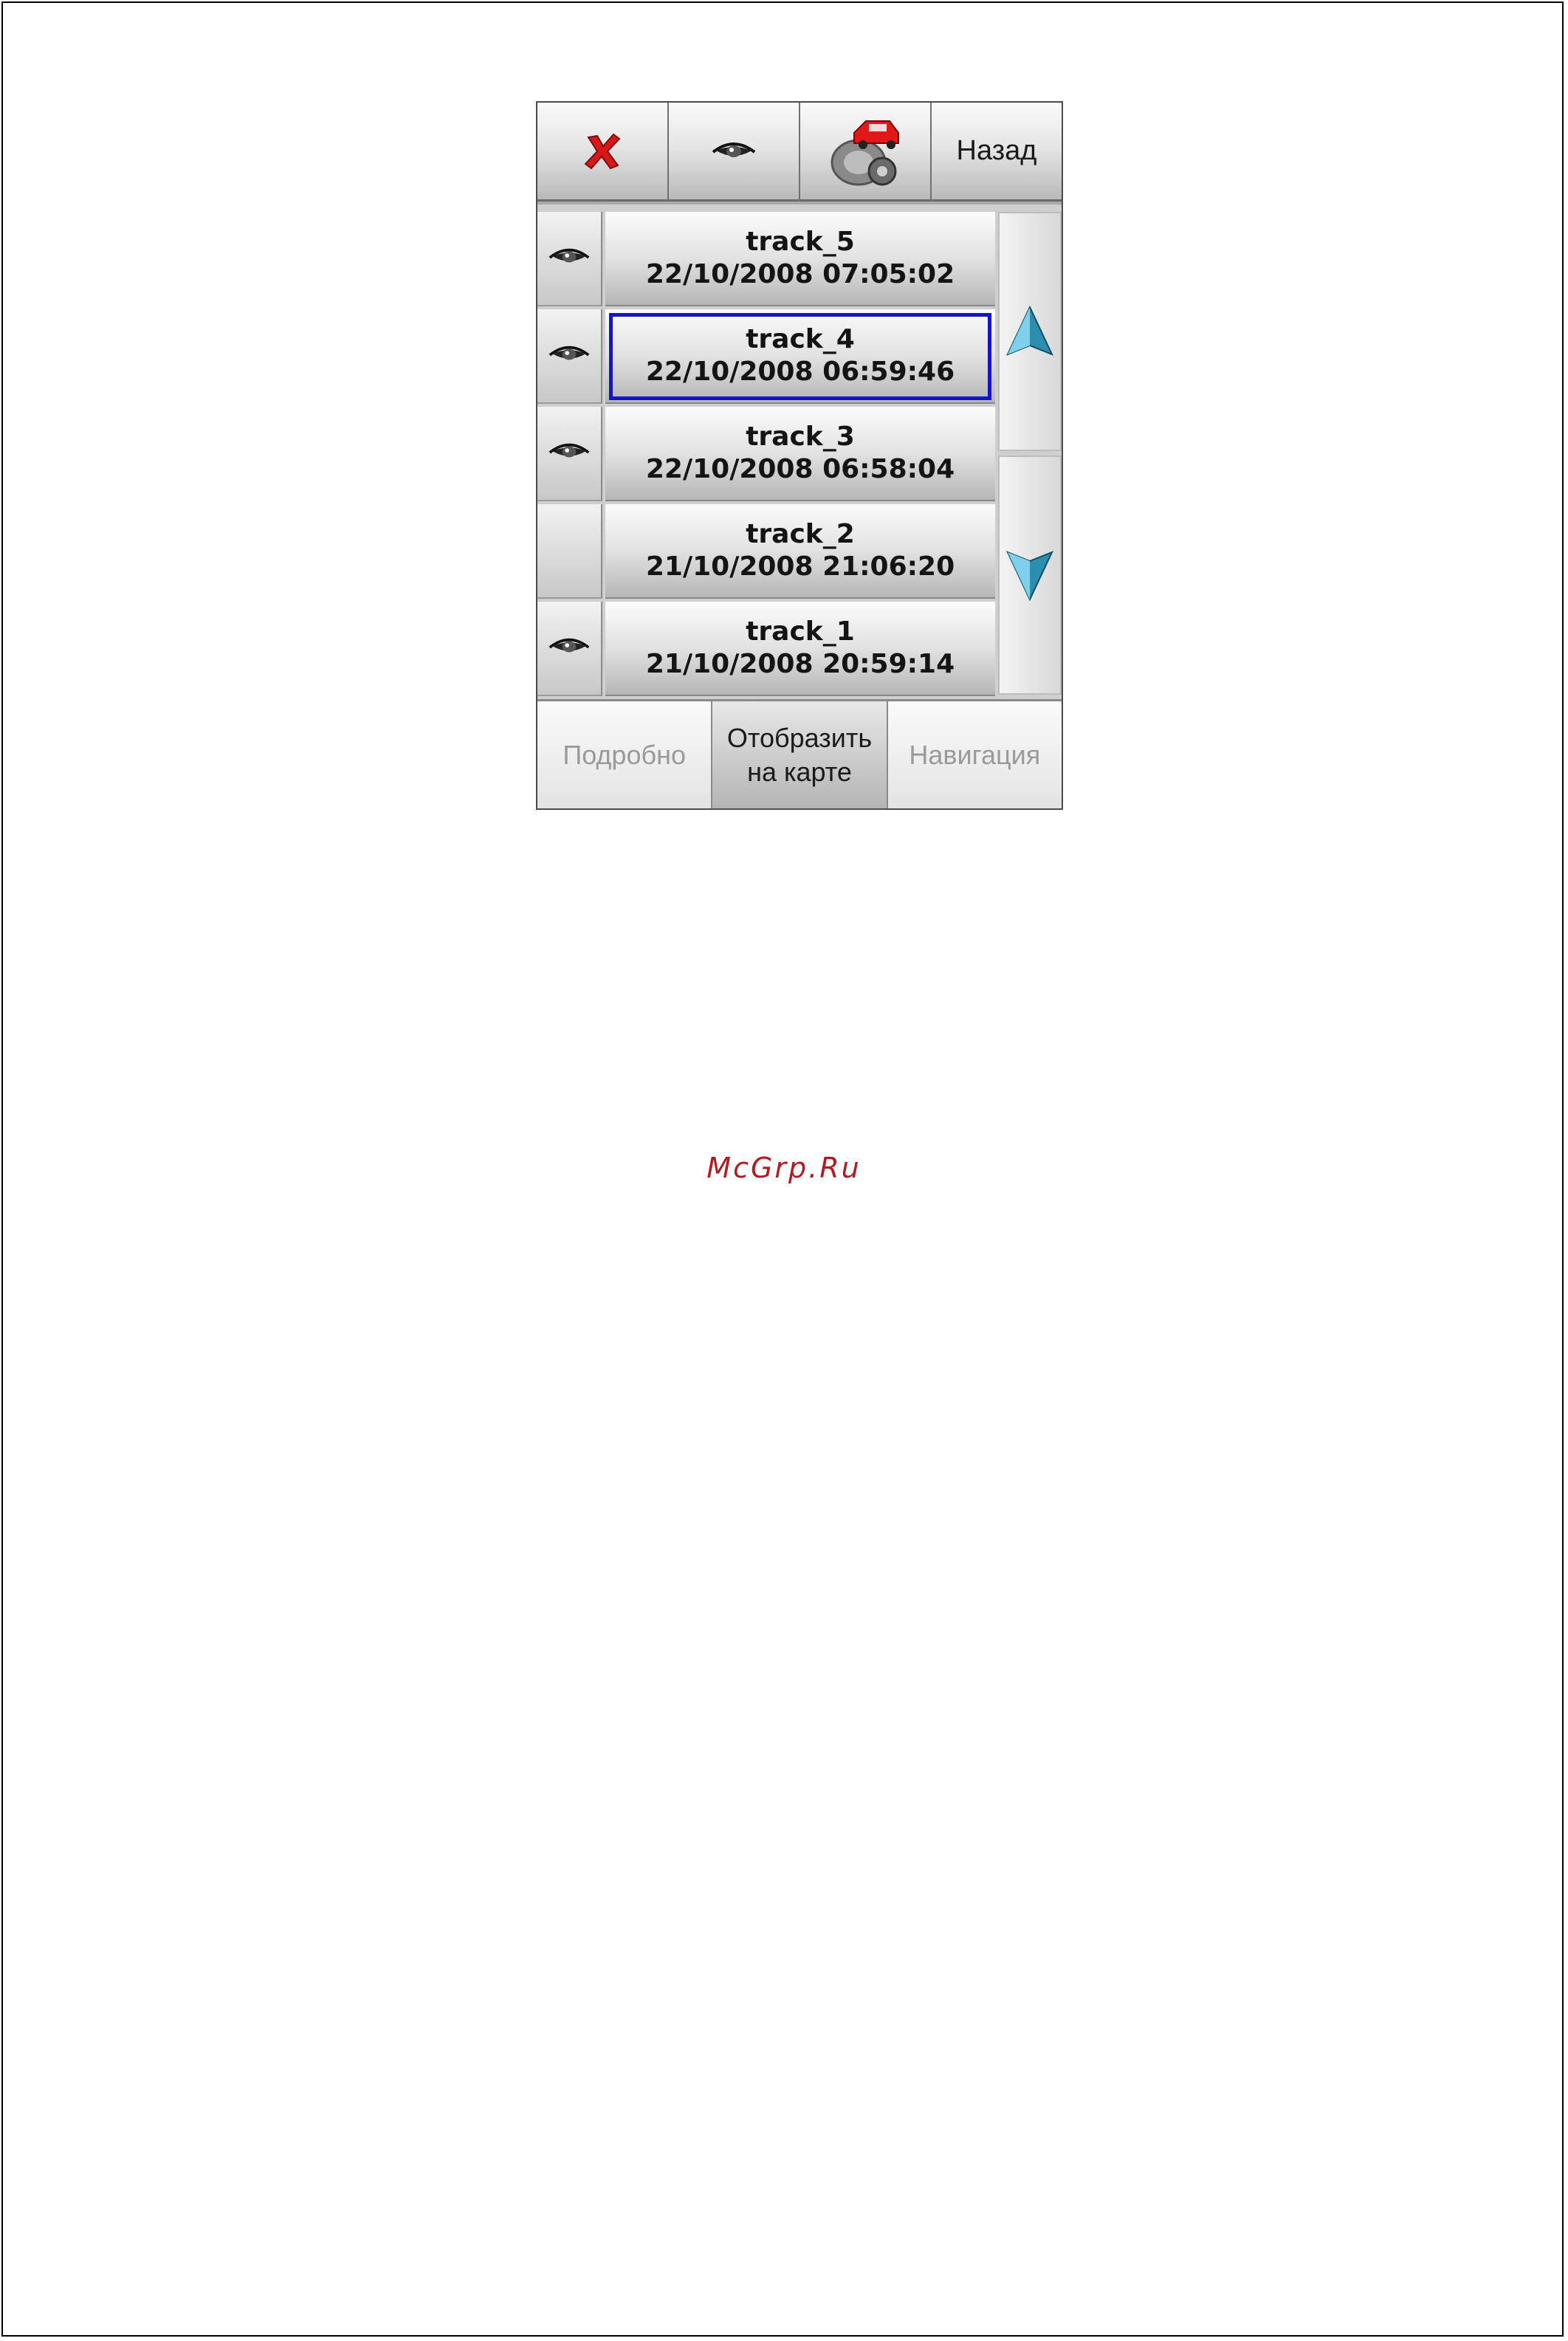 This screenshot has height=2341, width=1568. I want to click on track-item: track_3 22/10/2008 06:58:04, so click(800, 454).